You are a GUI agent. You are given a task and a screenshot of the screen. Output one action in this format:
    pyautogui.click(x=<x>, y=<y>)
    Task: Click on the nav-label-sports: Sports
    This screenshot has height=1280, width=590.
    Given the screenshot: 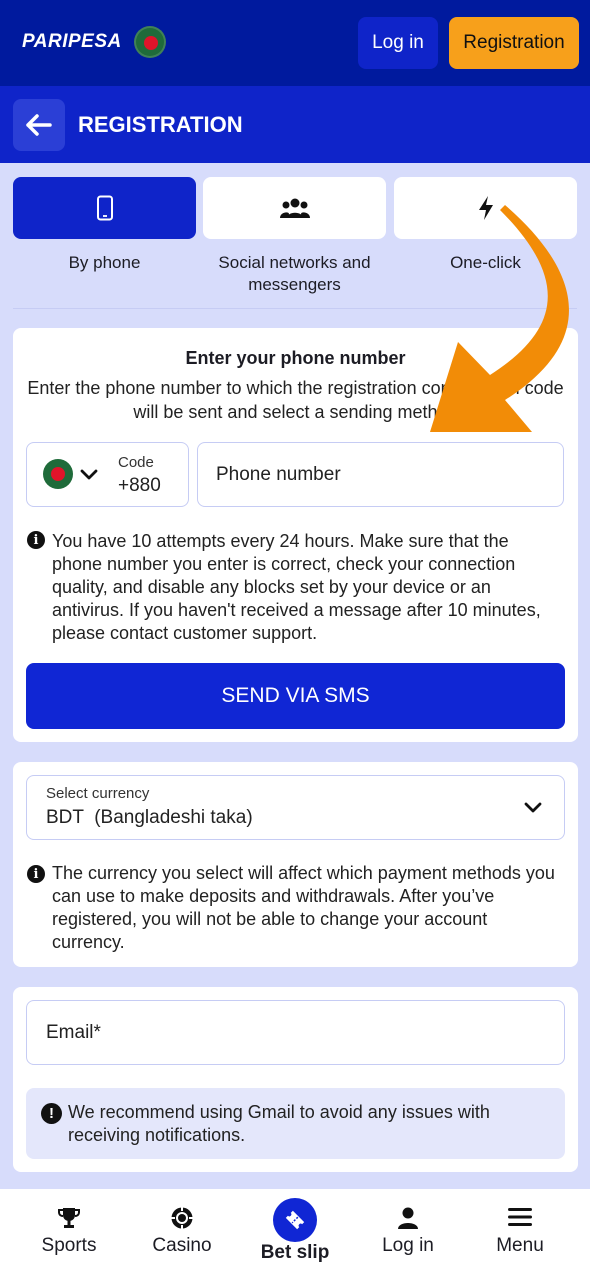 What is the action you would take?
    pyautogui.click(x=69, y=1245)
    